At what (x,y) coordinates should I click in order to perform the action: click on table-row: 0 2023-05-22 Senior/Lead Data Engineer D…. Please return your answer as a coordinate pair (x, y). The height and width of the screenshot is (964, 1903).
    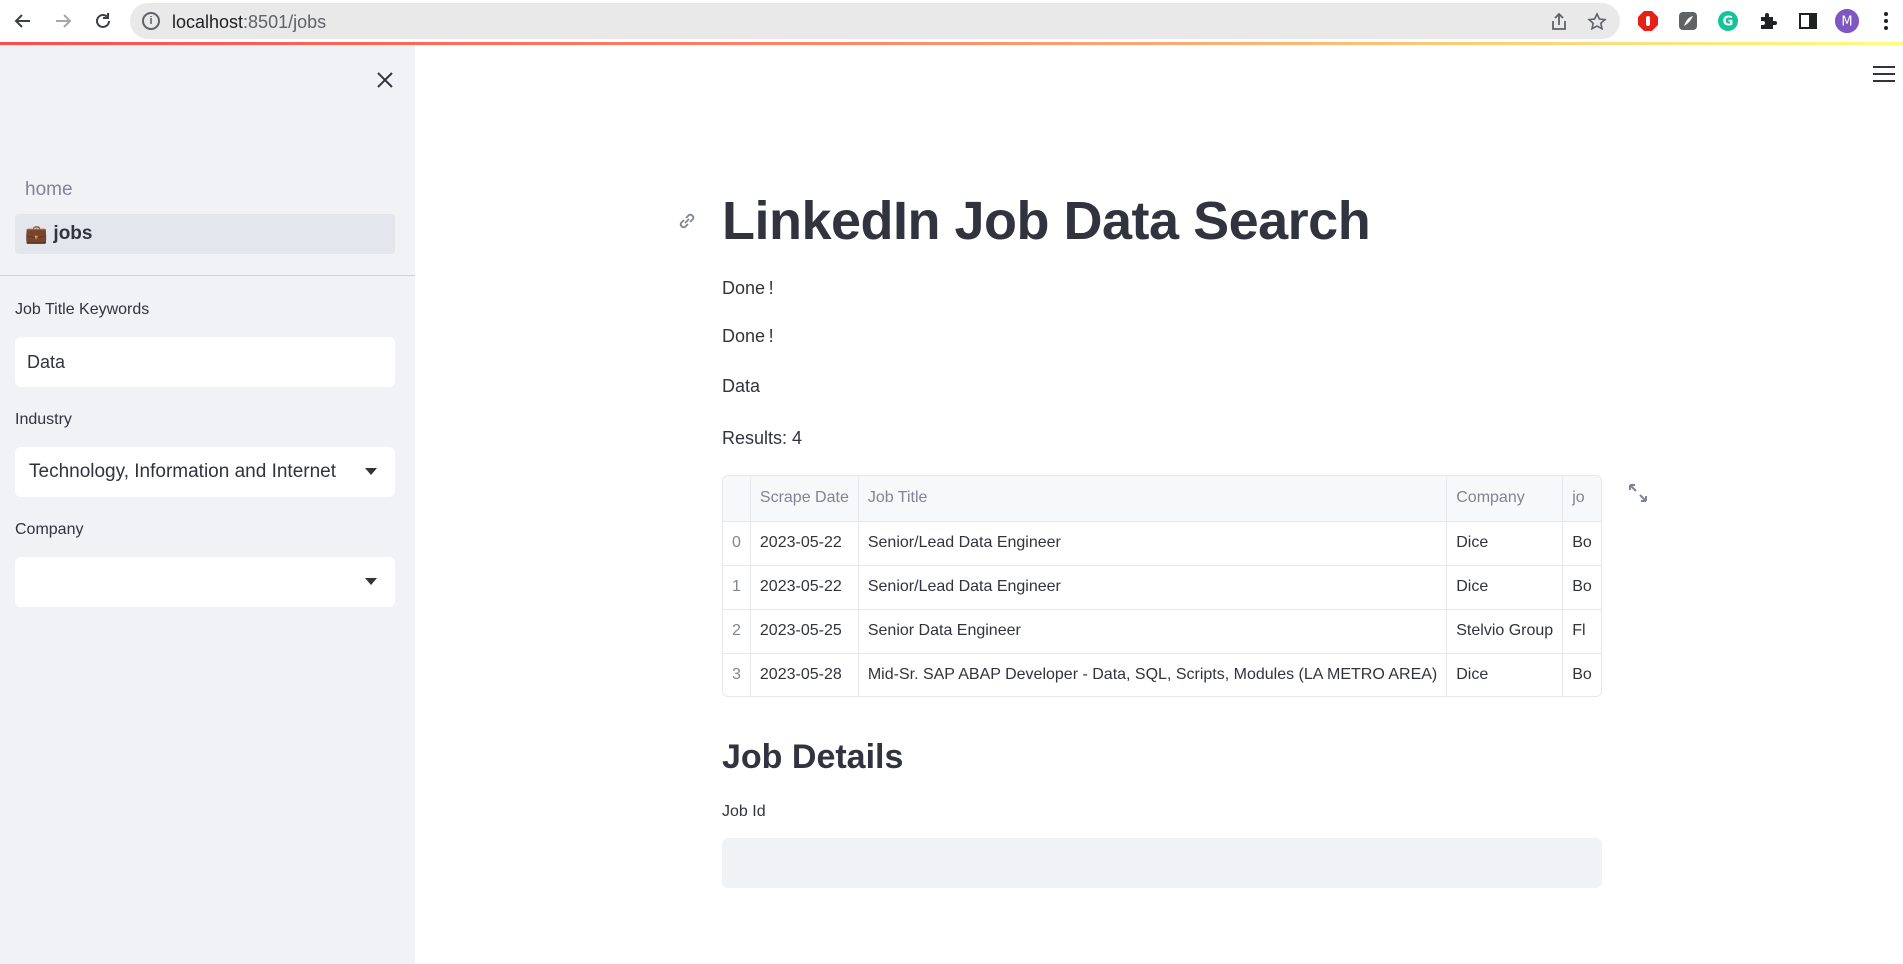
    Looking at the image, I should click on (1162, 543).